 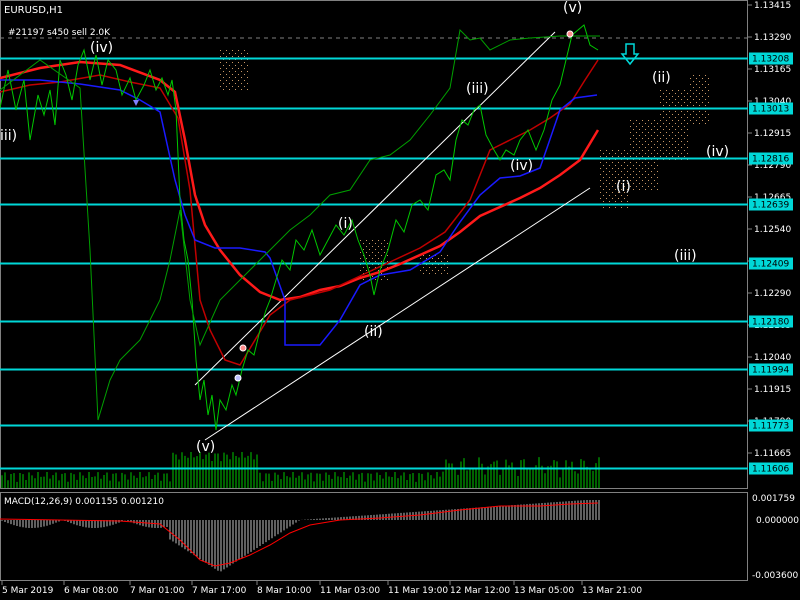 What do you see at coordinates (238, 378) in the screenshot?
I see `trade-exit-marker` at bounding box center [238, 378].